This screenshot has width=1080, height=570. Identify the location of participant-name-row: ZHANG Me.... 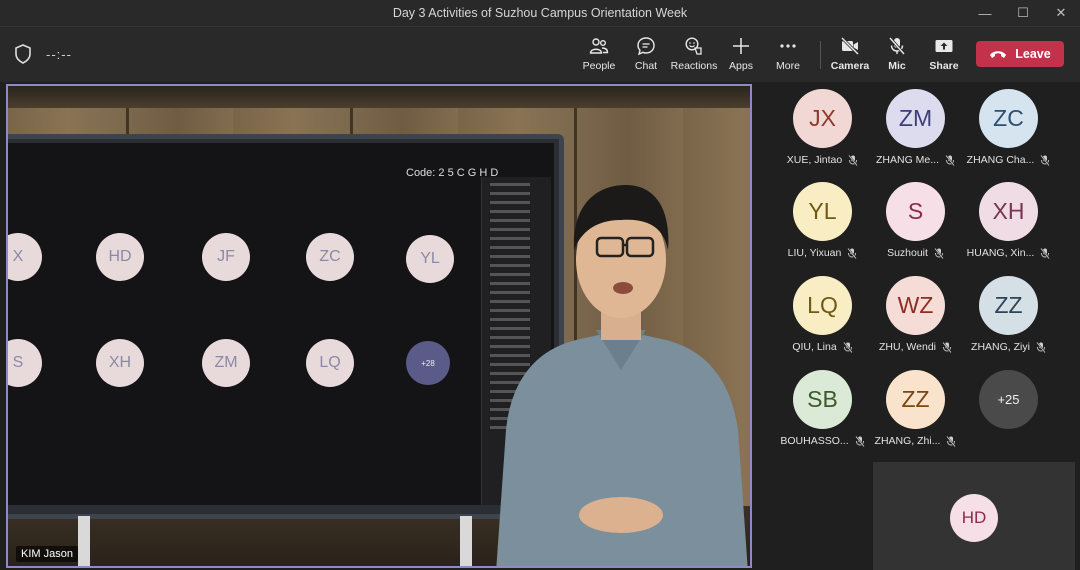
(915, 160).